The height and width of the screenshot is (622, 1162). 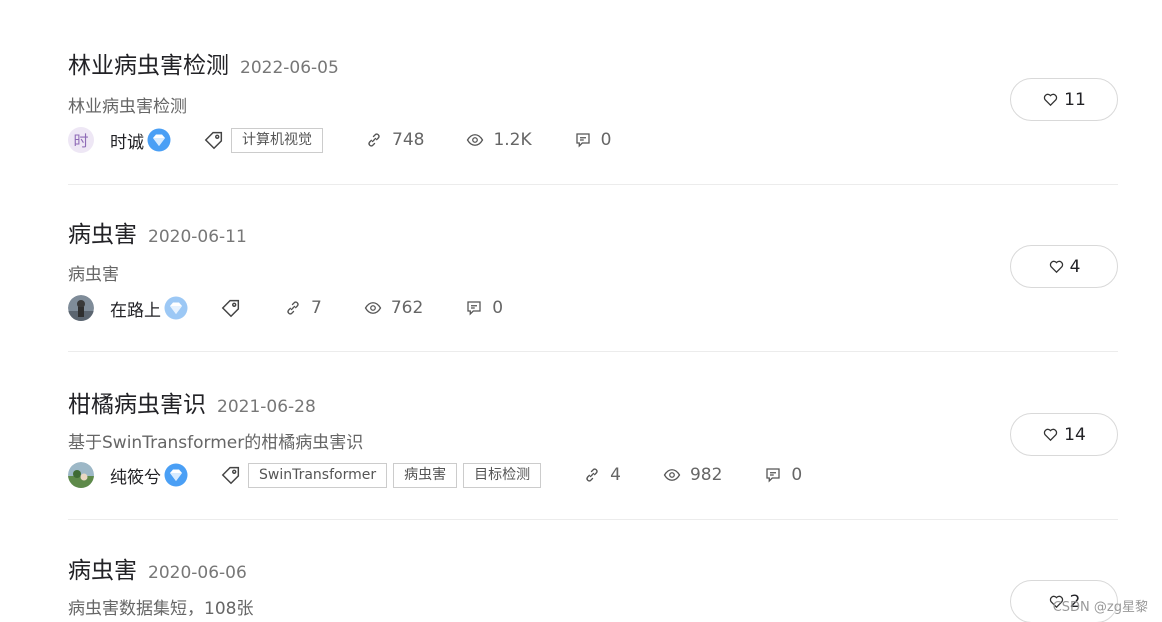 What do you see at coordinates (197, 573) in the screenshot?
I see `post-date: 2020-06-06` at bounding box center [197, 573].